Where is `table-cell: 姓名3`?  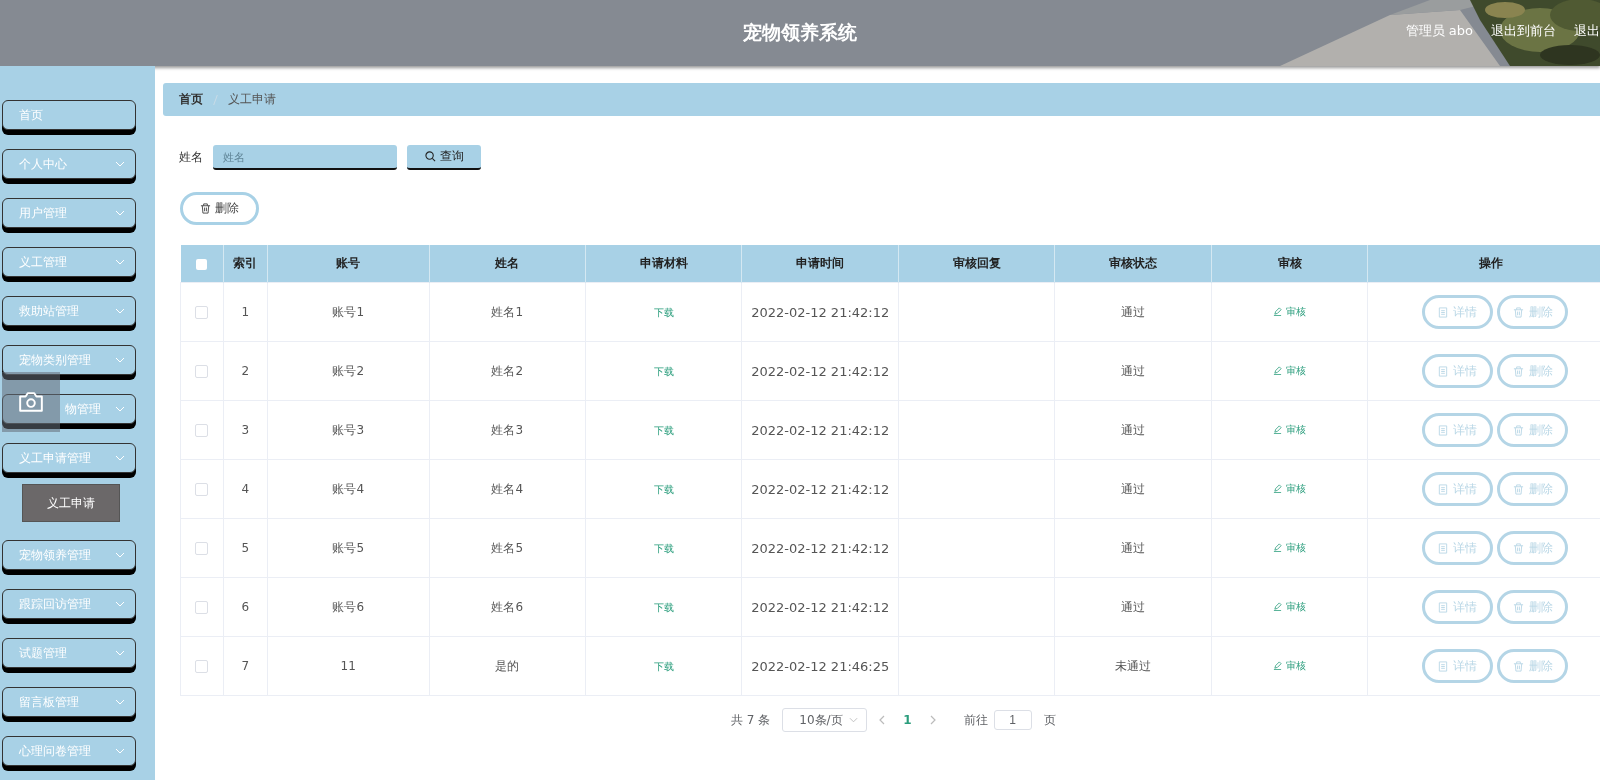 table-cell: 姓名3 is located at coordinates (507, 429).